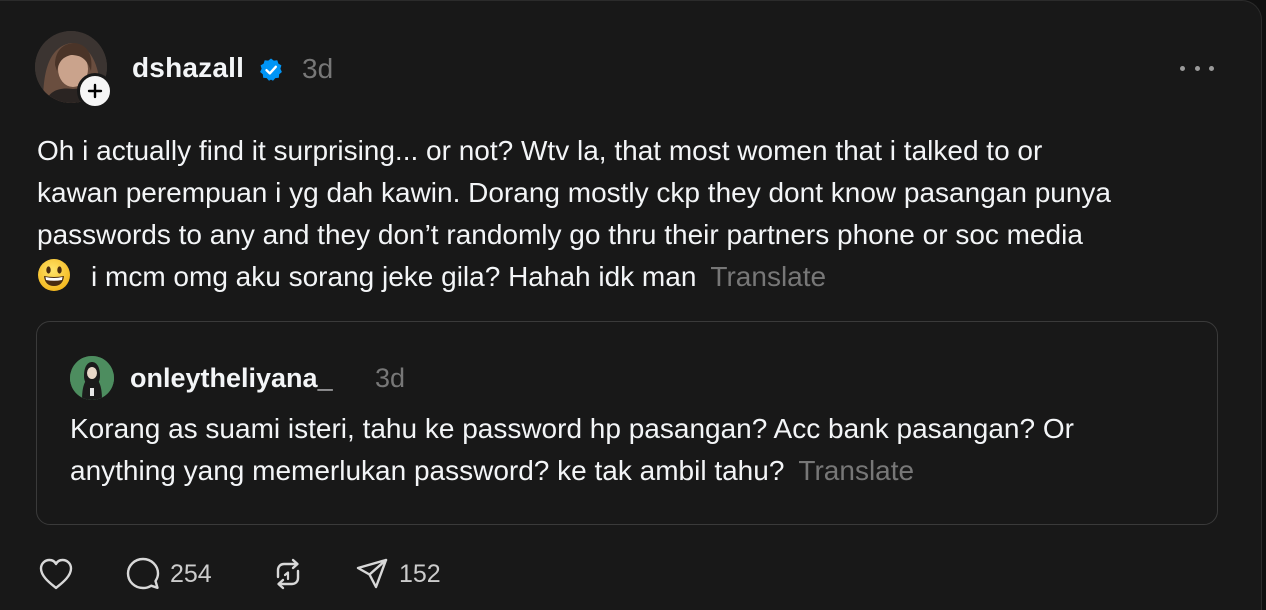  I want to click on share-count: 152, so click(420, 573).